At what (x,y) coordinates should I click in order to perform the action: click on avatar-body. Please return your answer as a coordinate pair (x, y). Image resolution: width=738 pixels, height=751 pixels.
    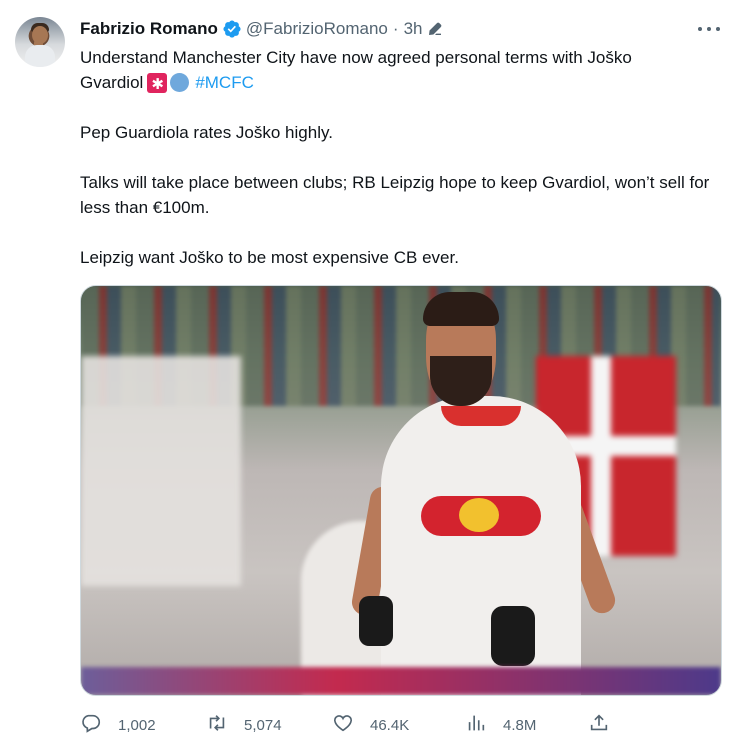
    Looking at the image, I should click on (40, 56).